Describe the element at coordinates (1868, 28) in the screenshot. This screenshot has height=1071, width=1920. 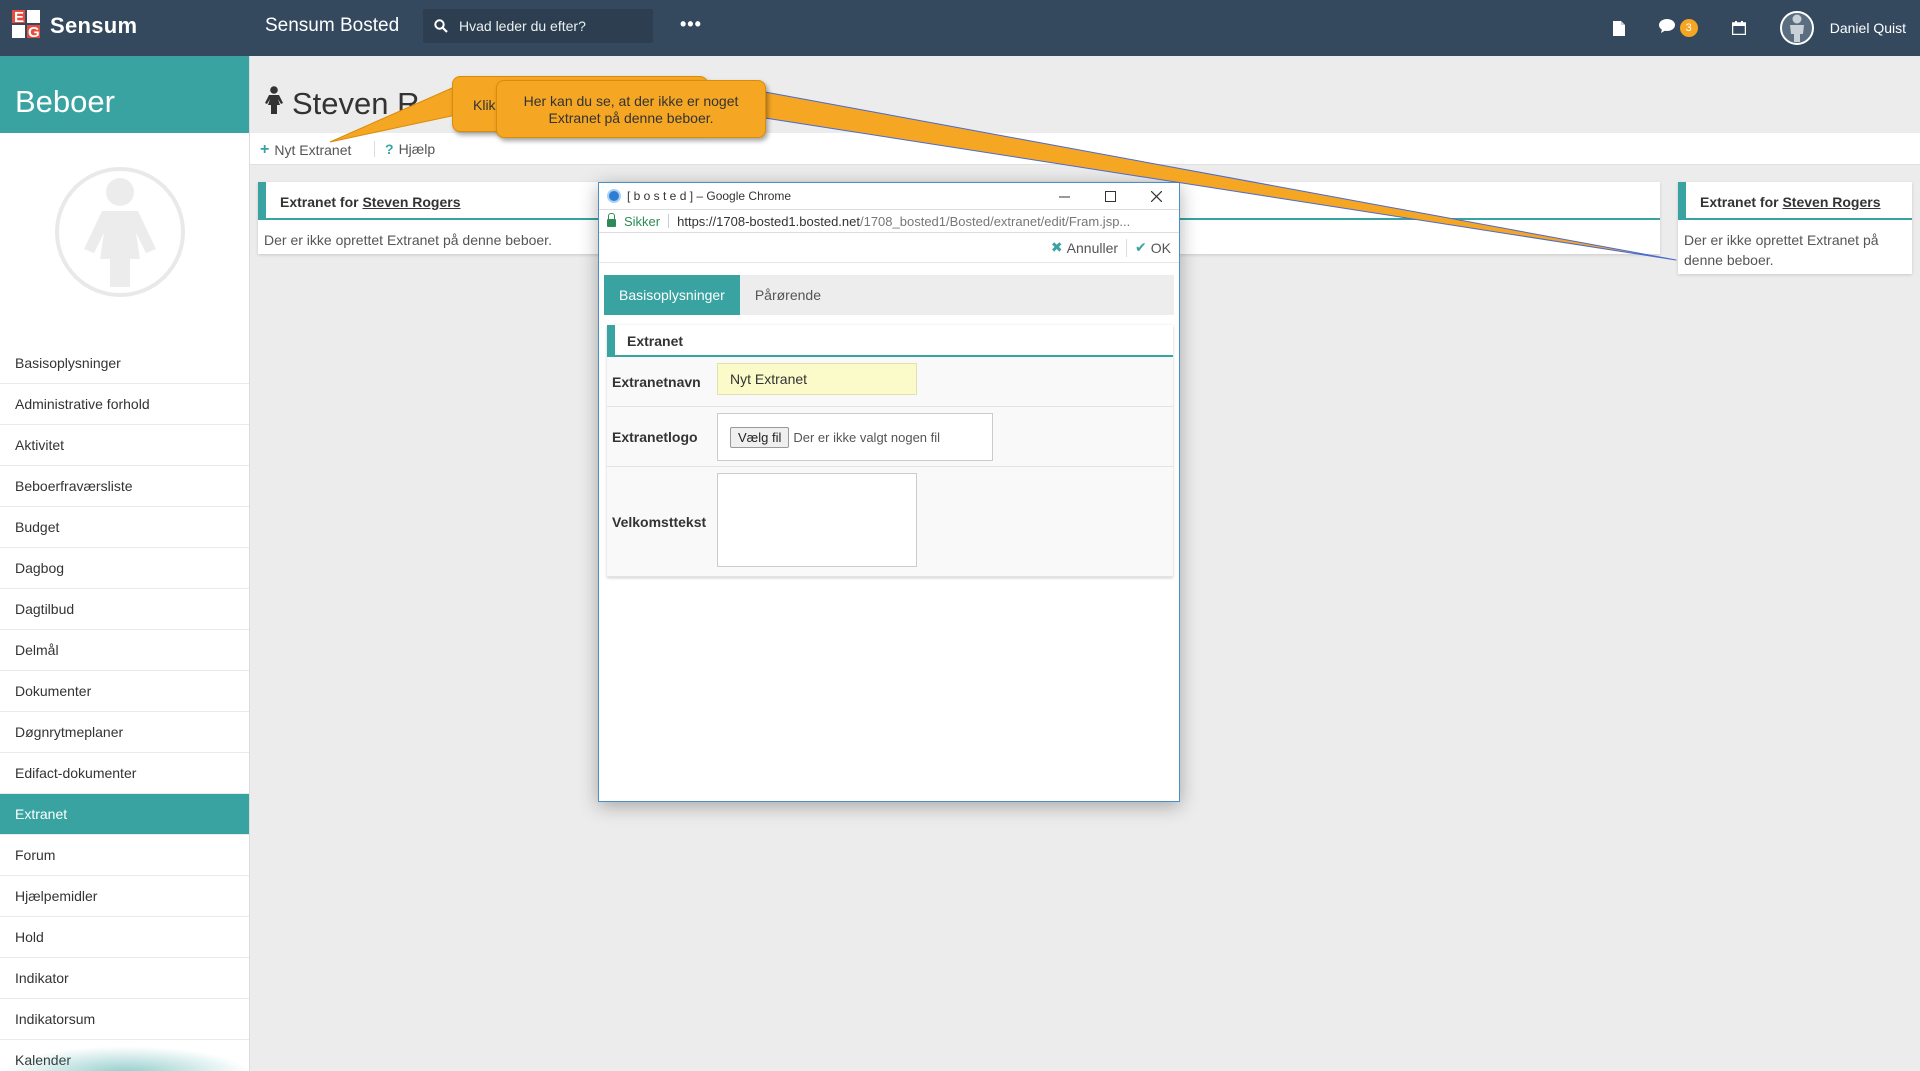
I see `user-name: Daniel Quist` at that location.